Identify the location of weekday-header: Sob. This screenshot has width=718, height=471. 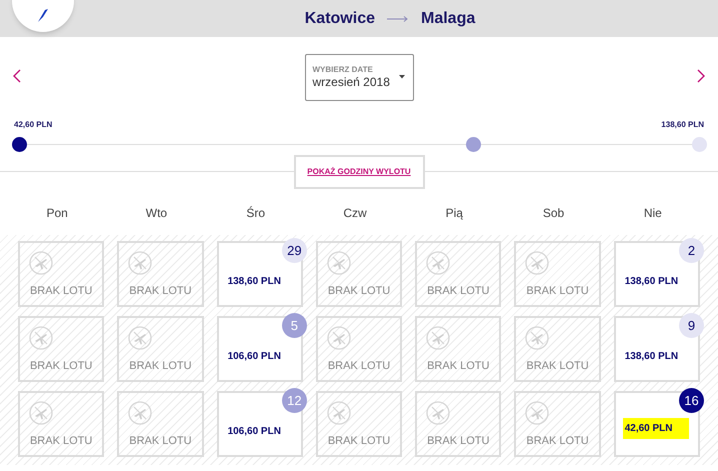
(554, 213).